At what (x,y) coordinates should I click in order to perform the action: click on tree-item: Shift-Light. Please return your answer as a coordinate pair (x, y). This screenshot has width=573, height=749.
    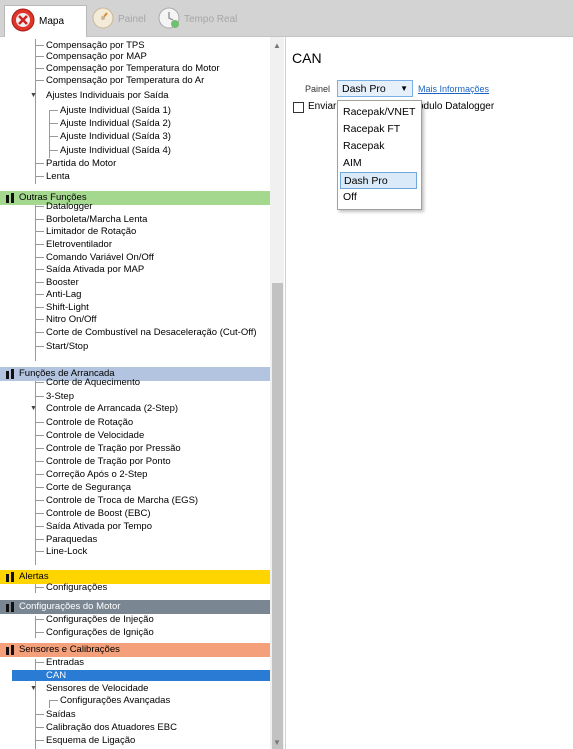
    Looking at the image, I should click on (135, 307).